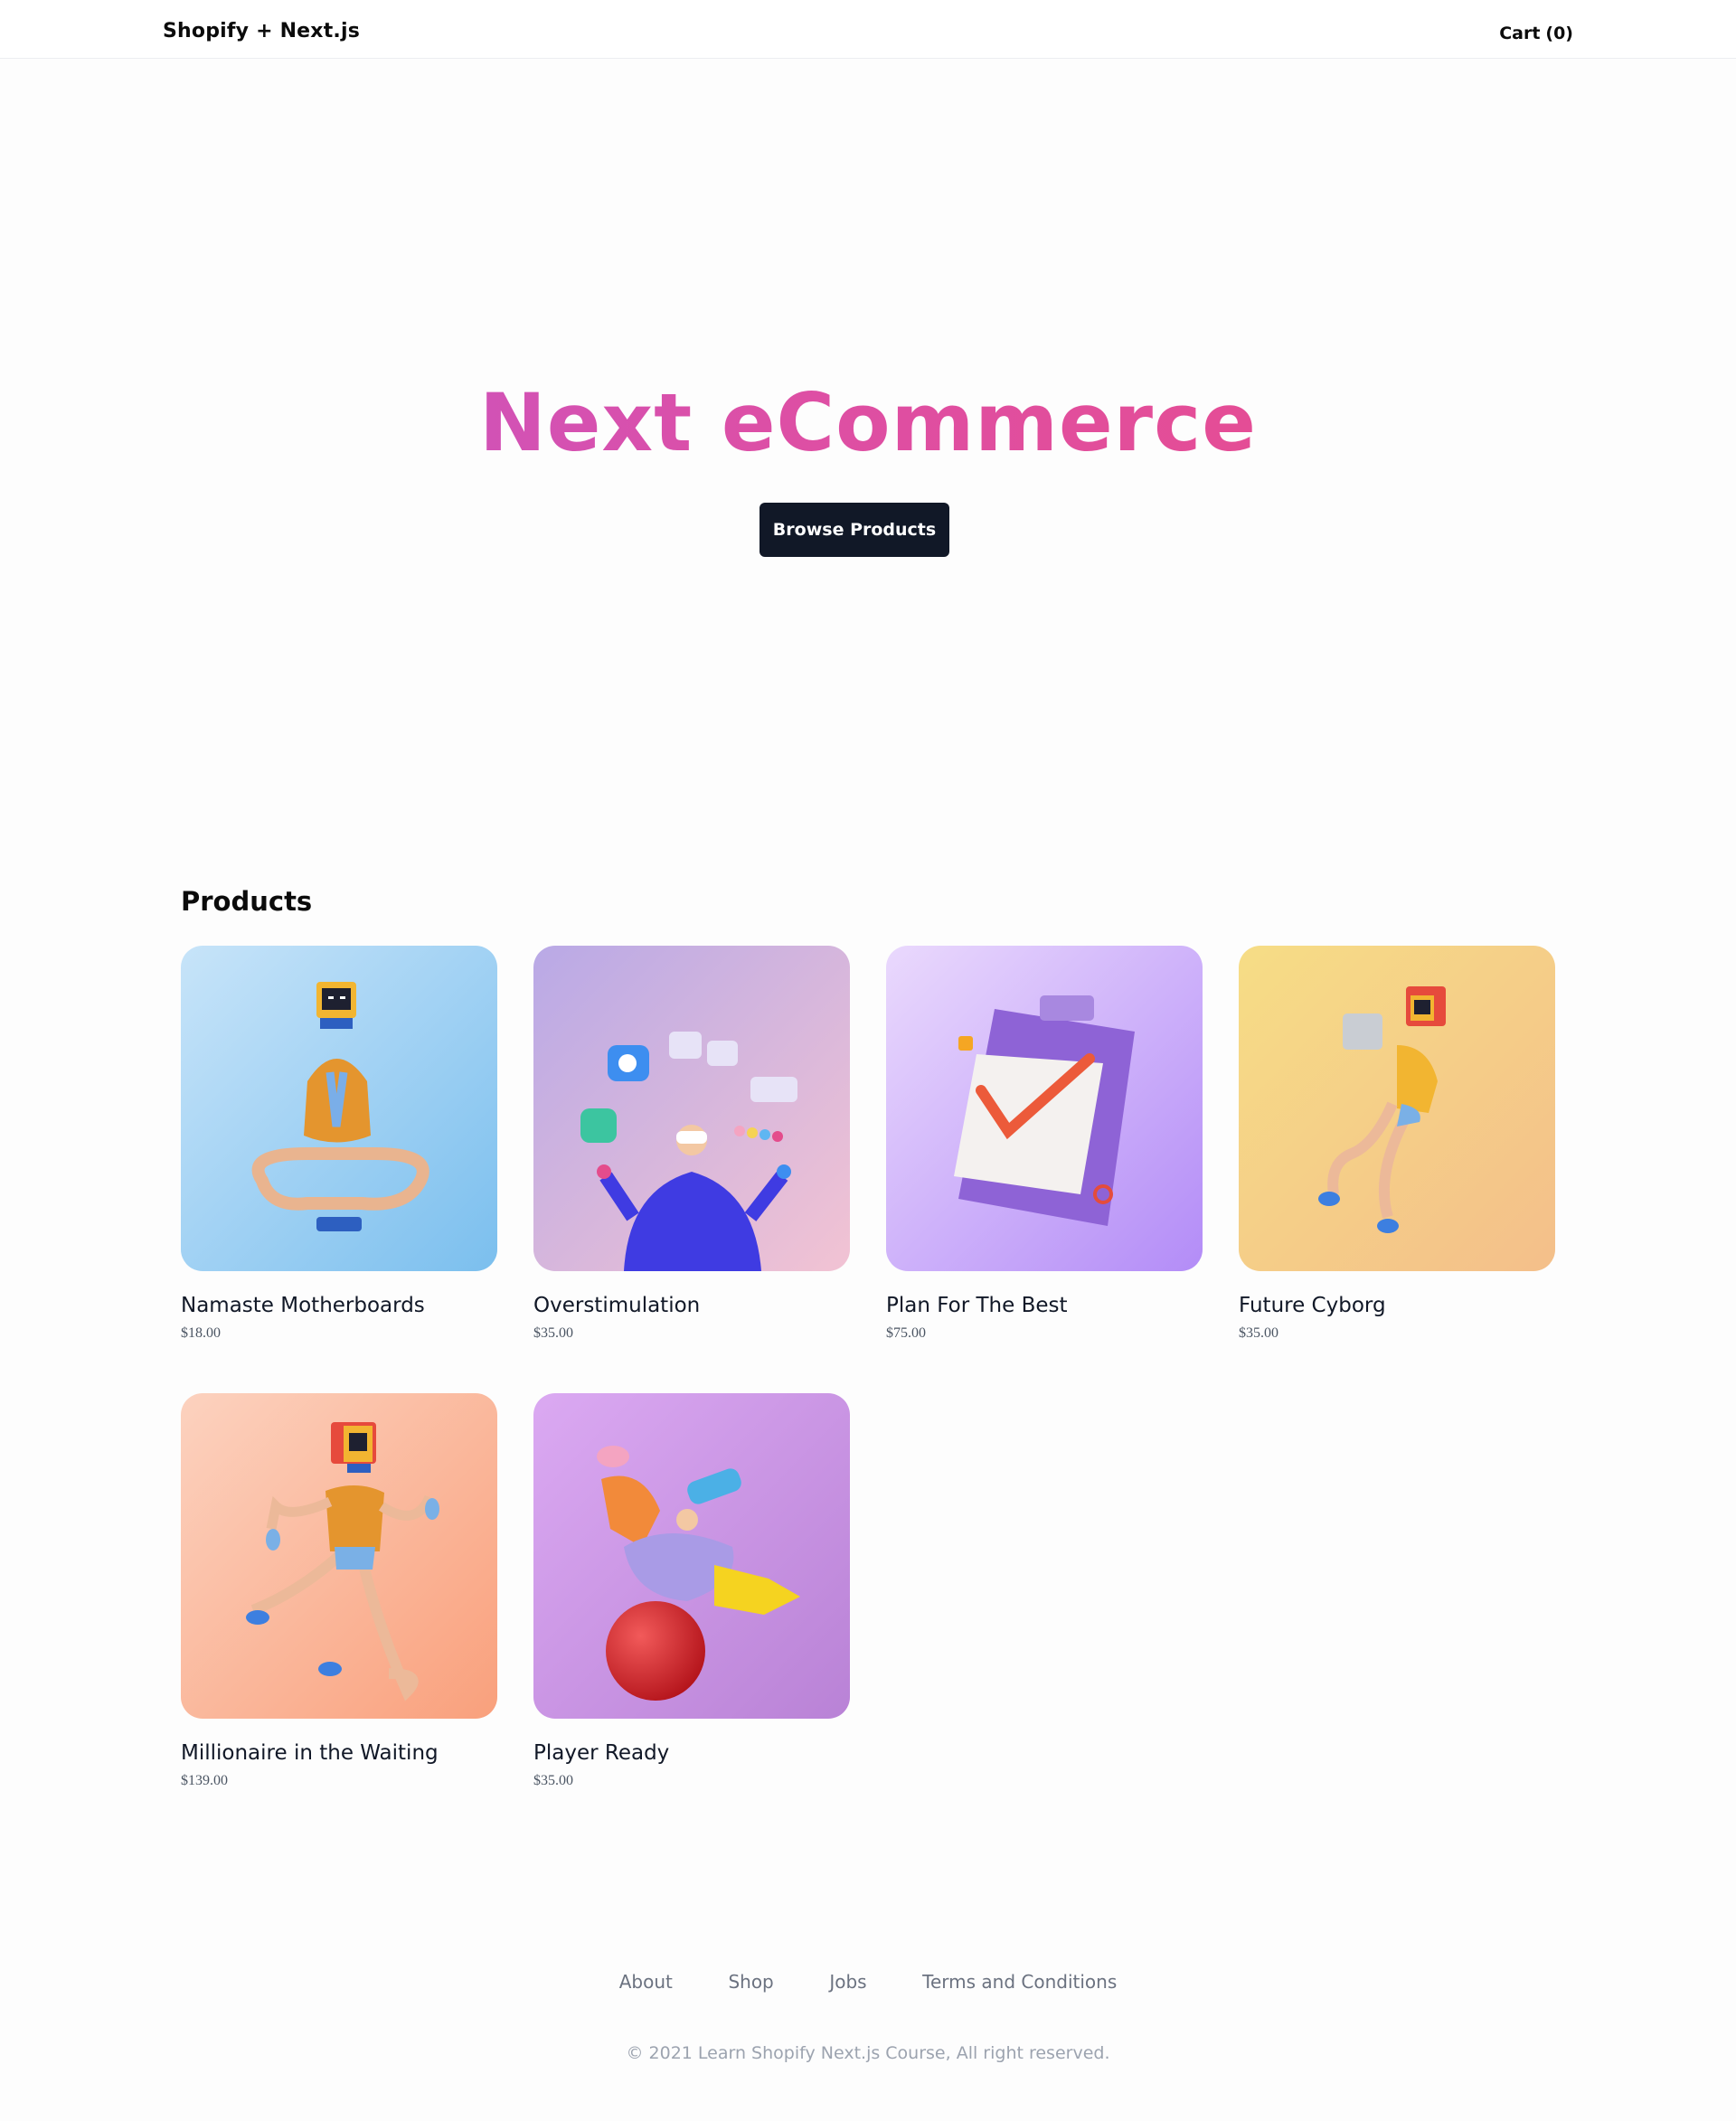  Describe the element at coordinates (303, 1305) in the screenshot. I see `product-name: Namaste Motherboards` at that location.